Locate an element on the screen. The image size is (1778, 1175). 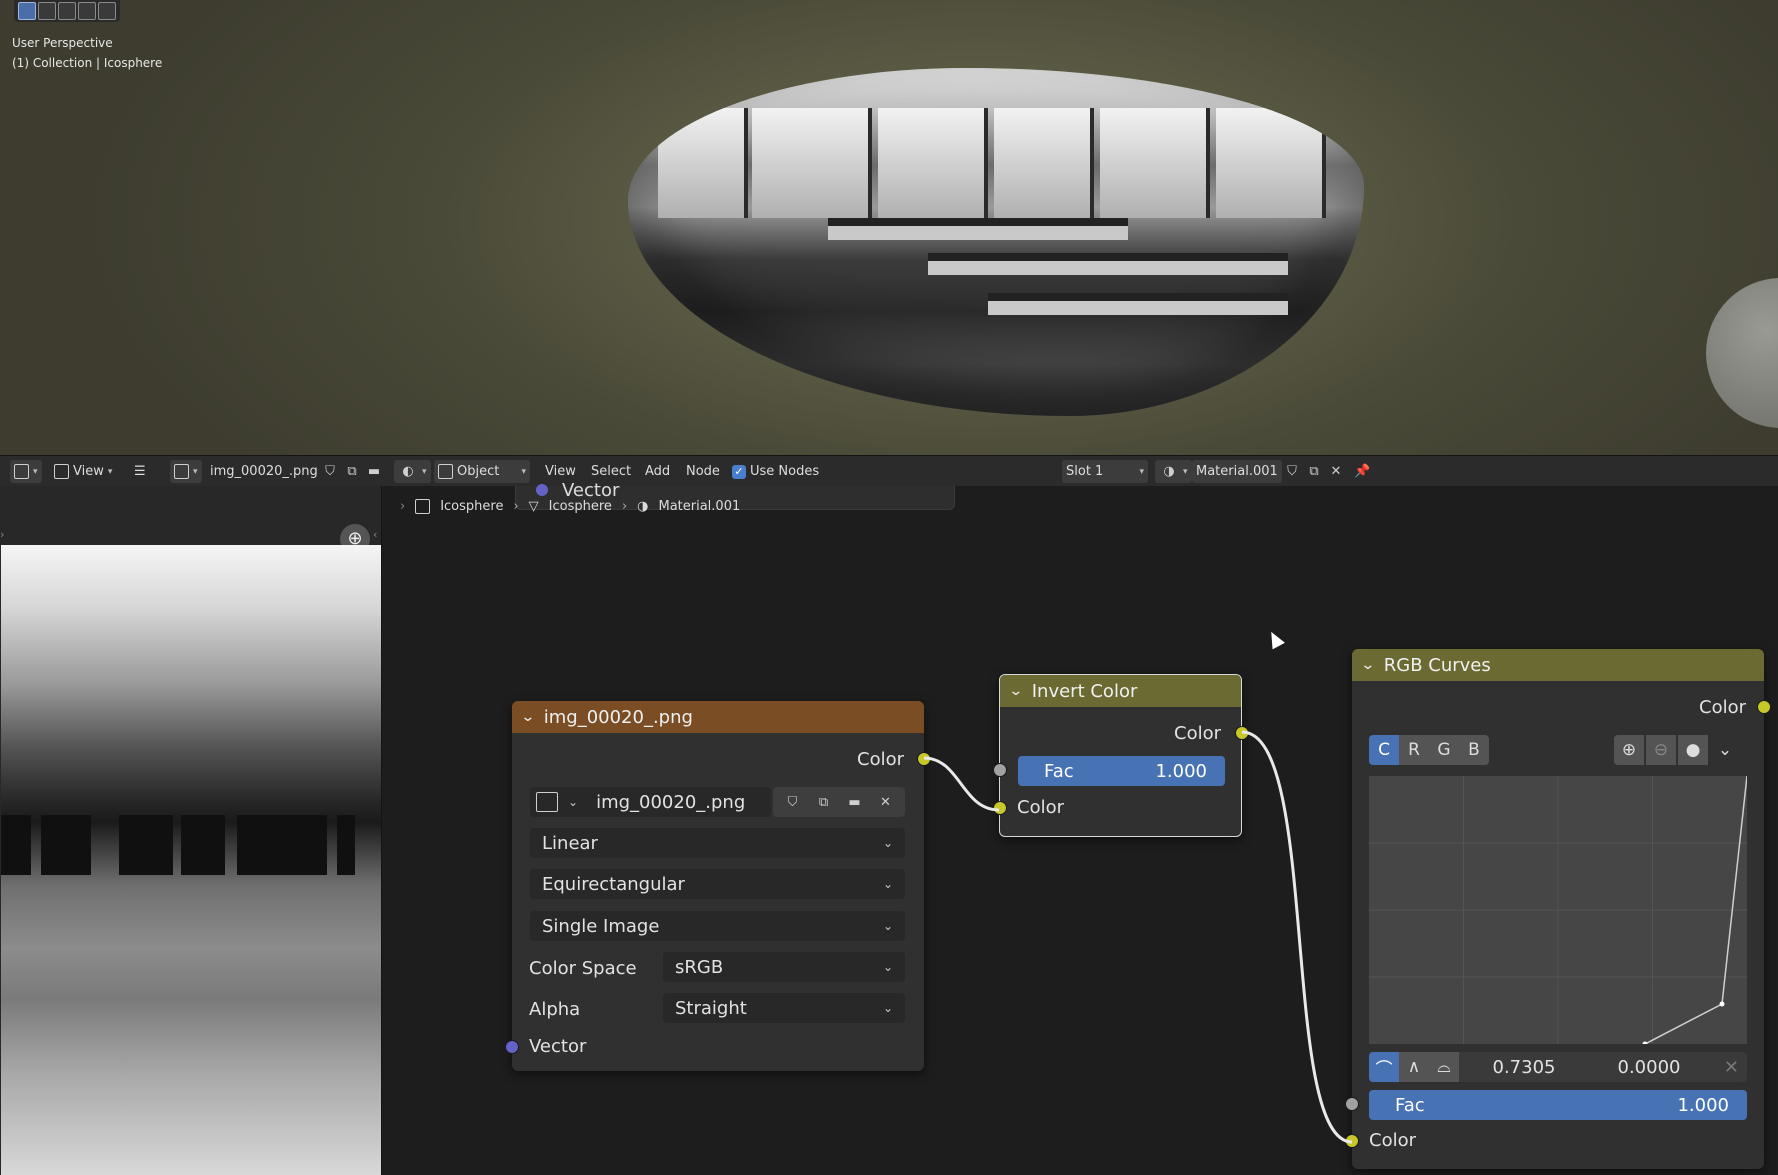
image-name-label: img_00020_.png is located at coordinates (671, 802).